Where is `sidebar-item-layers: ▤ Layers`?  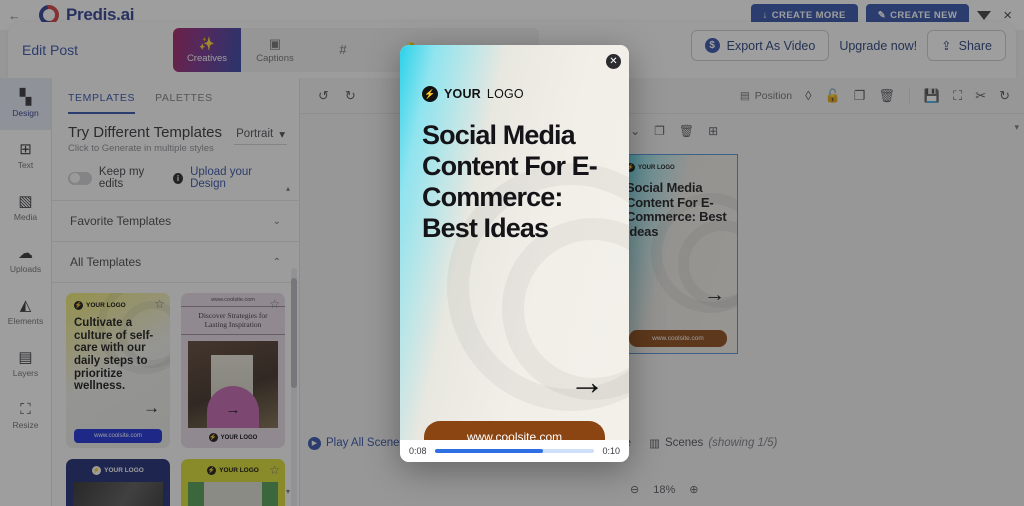 sidebar-item-layers: ▤ Layers is located at coordinates (25, 364).